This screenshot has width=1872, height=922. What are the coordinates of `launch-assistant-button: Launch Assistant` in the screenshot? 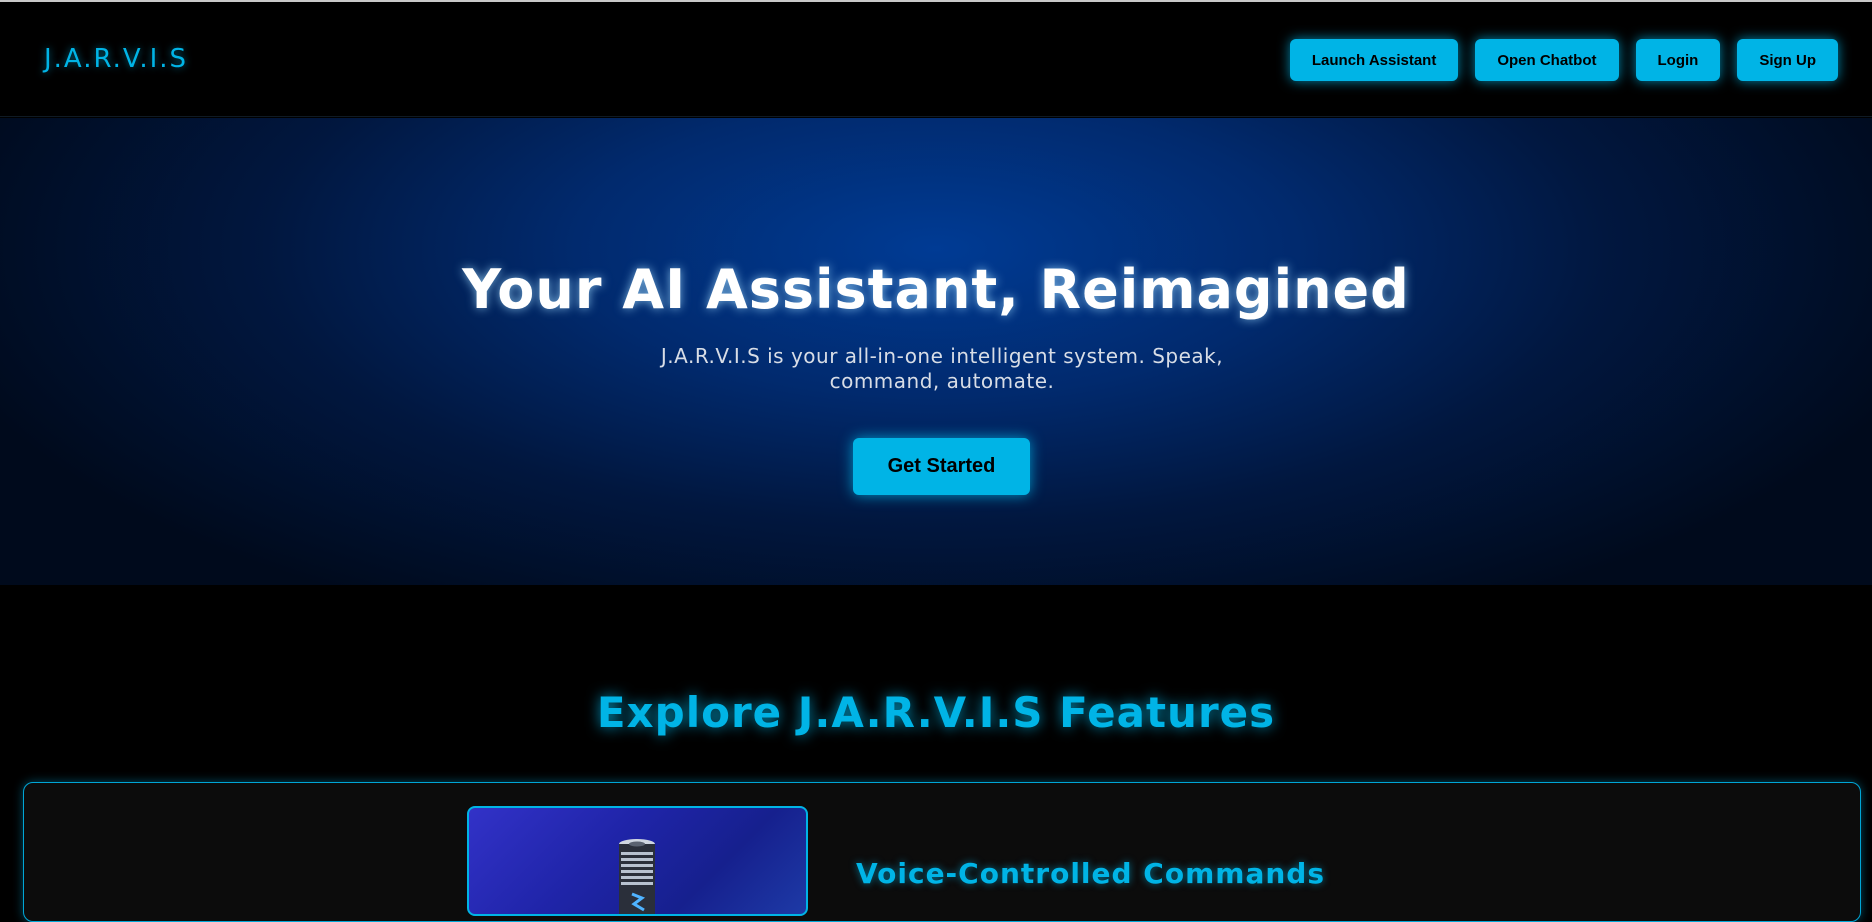 It's located at (1374, 60).